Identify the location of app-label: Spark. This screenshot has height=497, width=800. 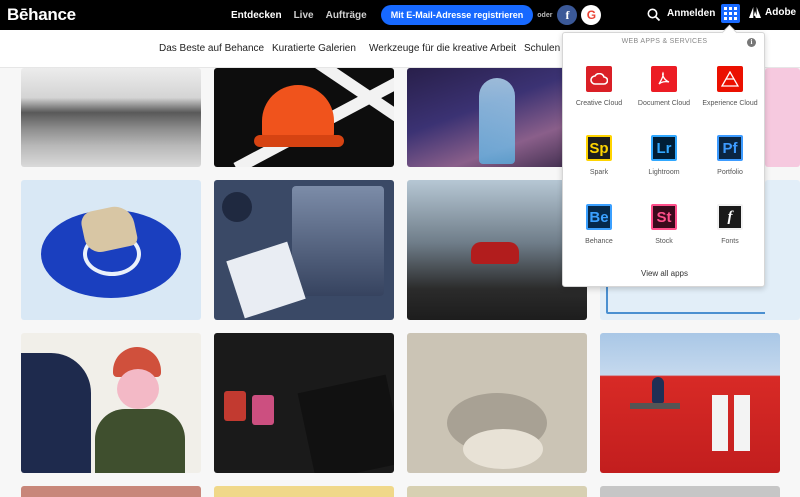
(599, 172).